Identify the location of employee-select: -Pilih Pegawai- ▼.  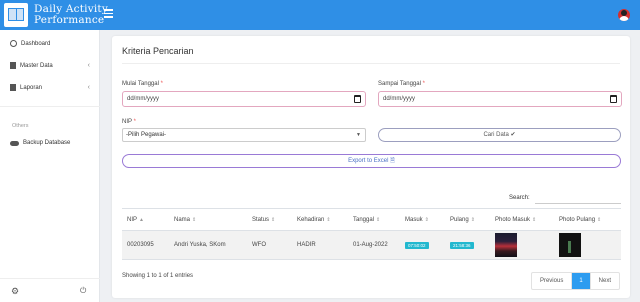
(244, 135).